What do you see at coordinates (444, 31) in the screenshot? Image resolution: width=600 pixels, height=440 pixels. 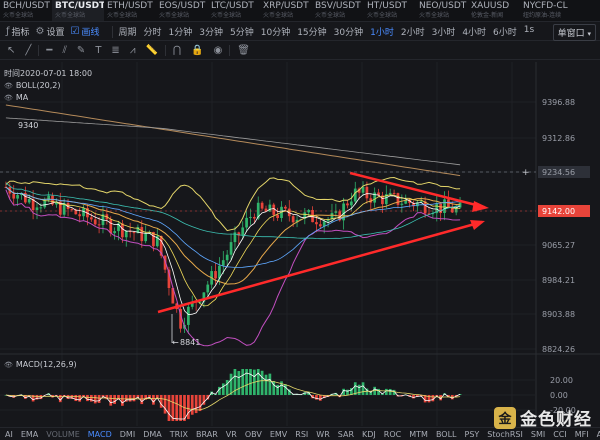 I see `period-option: 3小时` at bounding box center [444, 31].